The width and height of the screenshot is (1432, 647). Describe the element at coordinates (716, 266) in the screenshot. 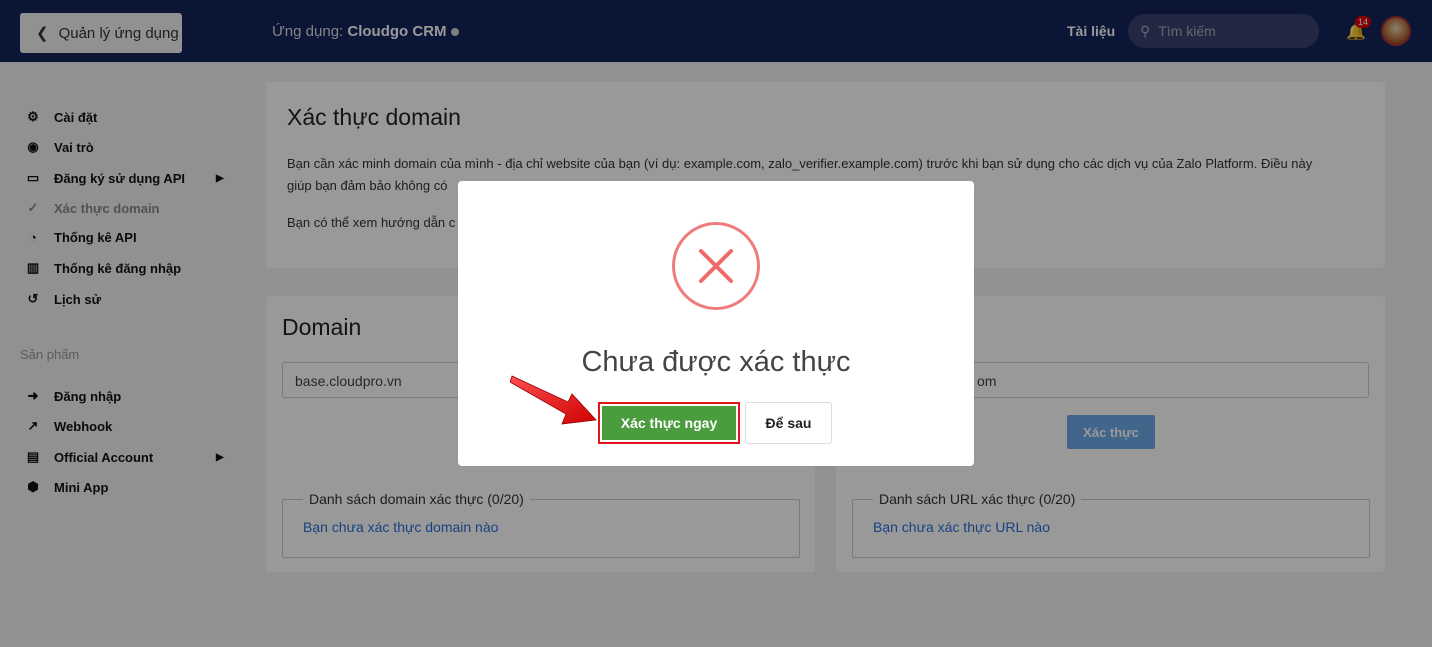

I see `error-x-icon` at that location.